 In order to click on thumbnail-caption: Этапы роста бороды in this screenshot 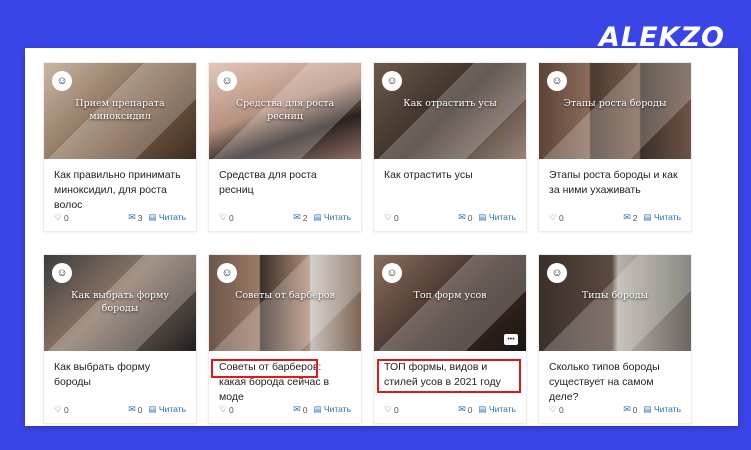, I will do `click(615, 103)`.